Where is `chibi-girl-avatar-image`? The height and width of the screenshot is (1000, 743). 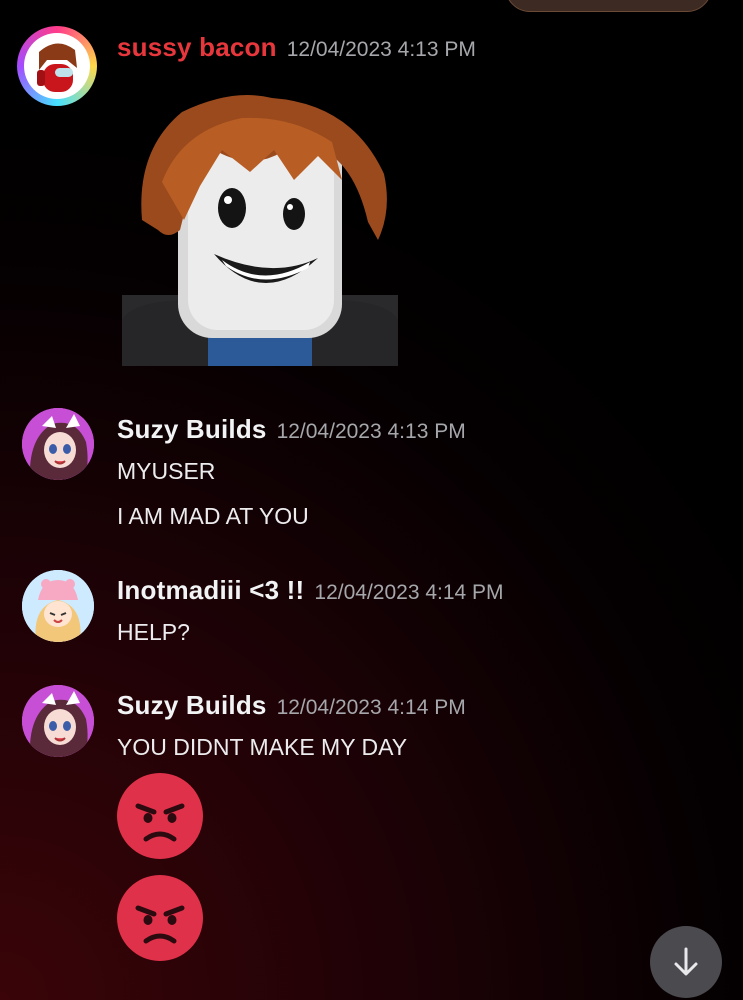 chibi-girl-avatar-image is located at coordinates (58, 606).